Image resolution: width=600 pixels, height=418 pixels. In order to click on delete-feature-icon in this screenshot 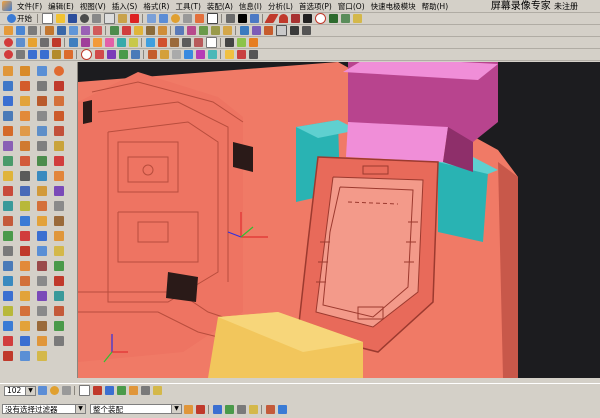, I will do `click(59, 281)`.